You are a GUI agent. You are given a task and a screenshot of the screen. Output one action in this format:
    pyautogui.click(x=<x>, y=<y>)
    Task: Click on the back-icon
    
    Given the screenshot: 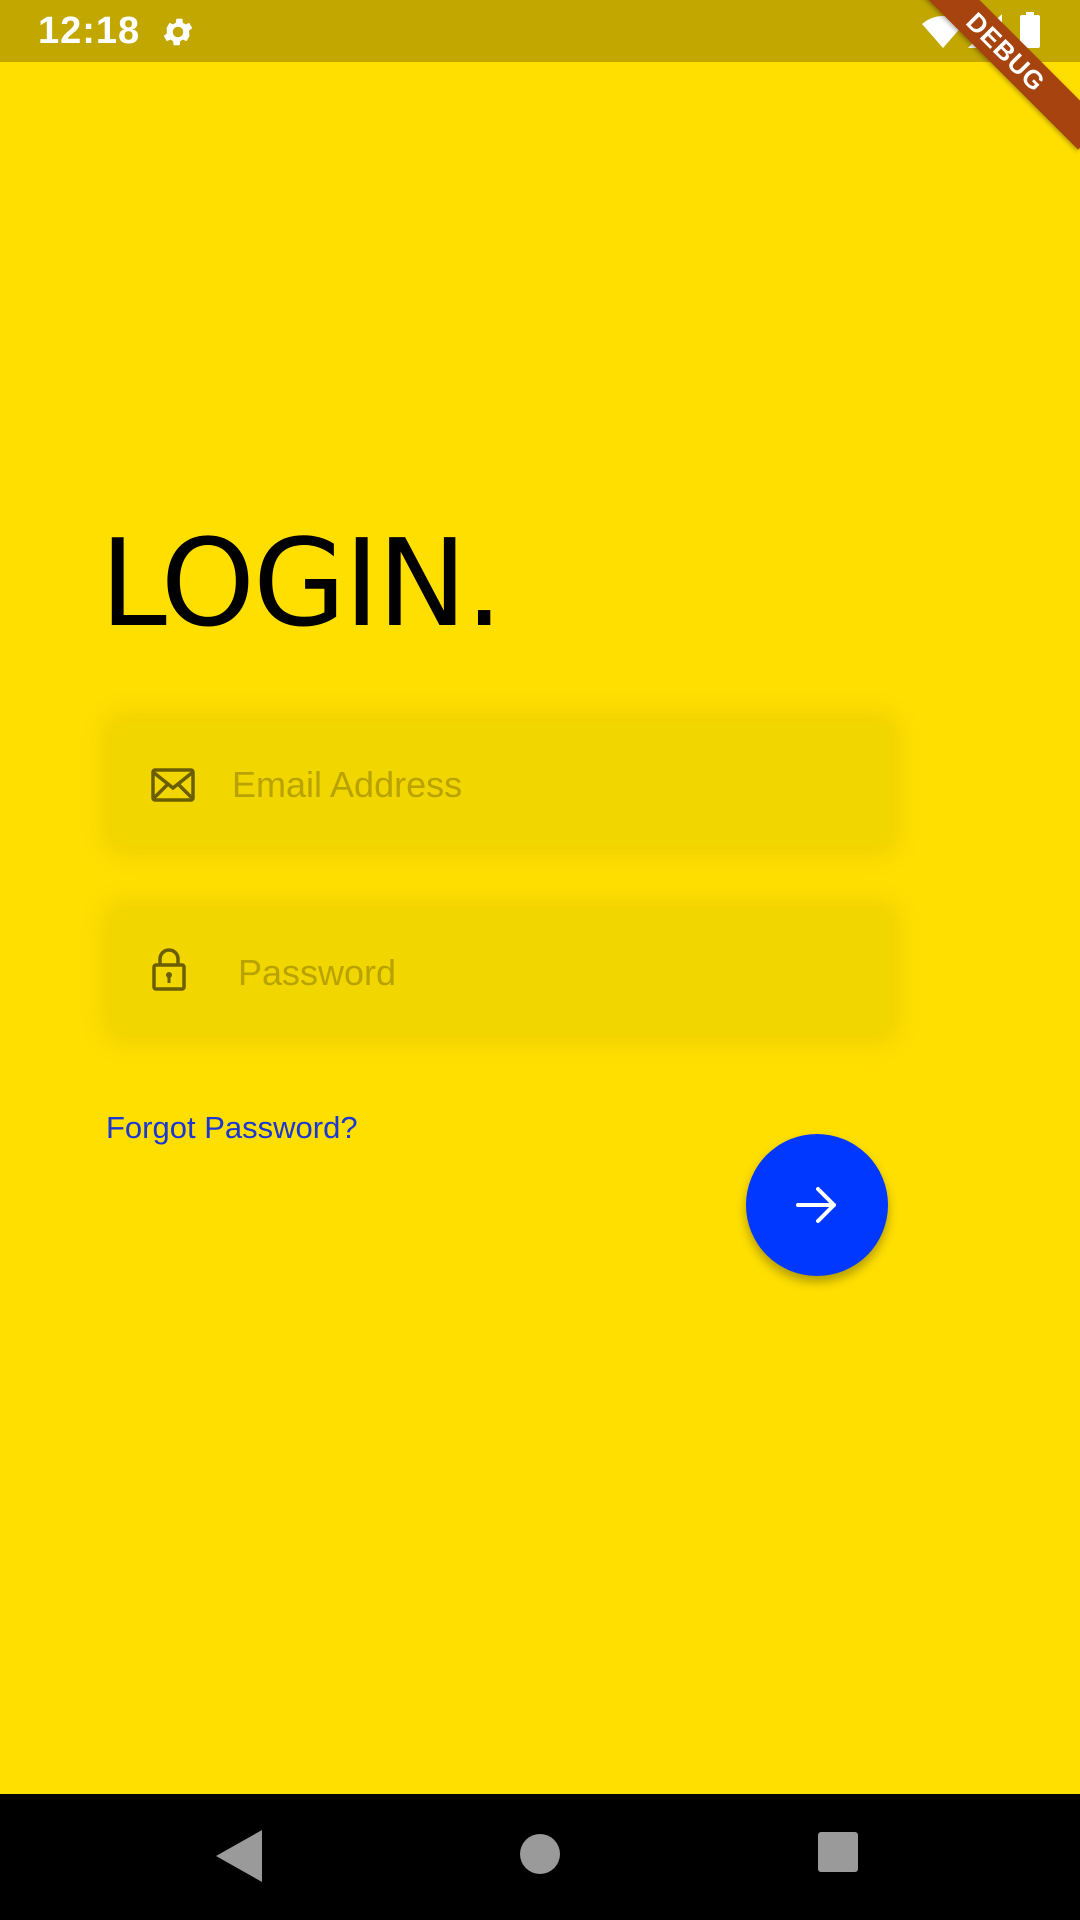 What is the action you would take?
    pyautogui.click(x=239, y=1856)
    